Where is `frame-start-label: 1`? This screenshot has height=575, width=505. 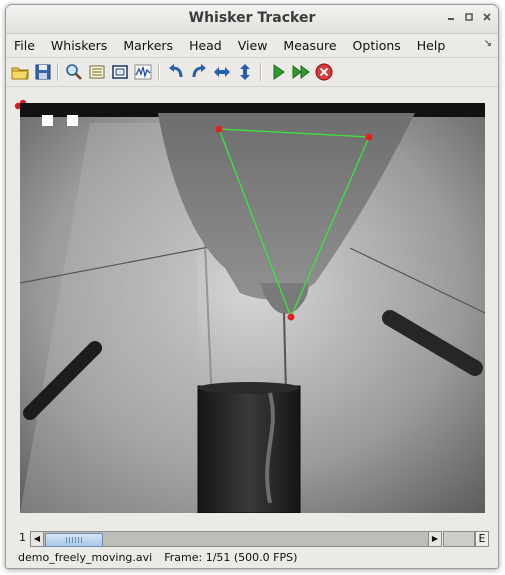
frame-start-label: 1 is located at coordinates (22, 537).